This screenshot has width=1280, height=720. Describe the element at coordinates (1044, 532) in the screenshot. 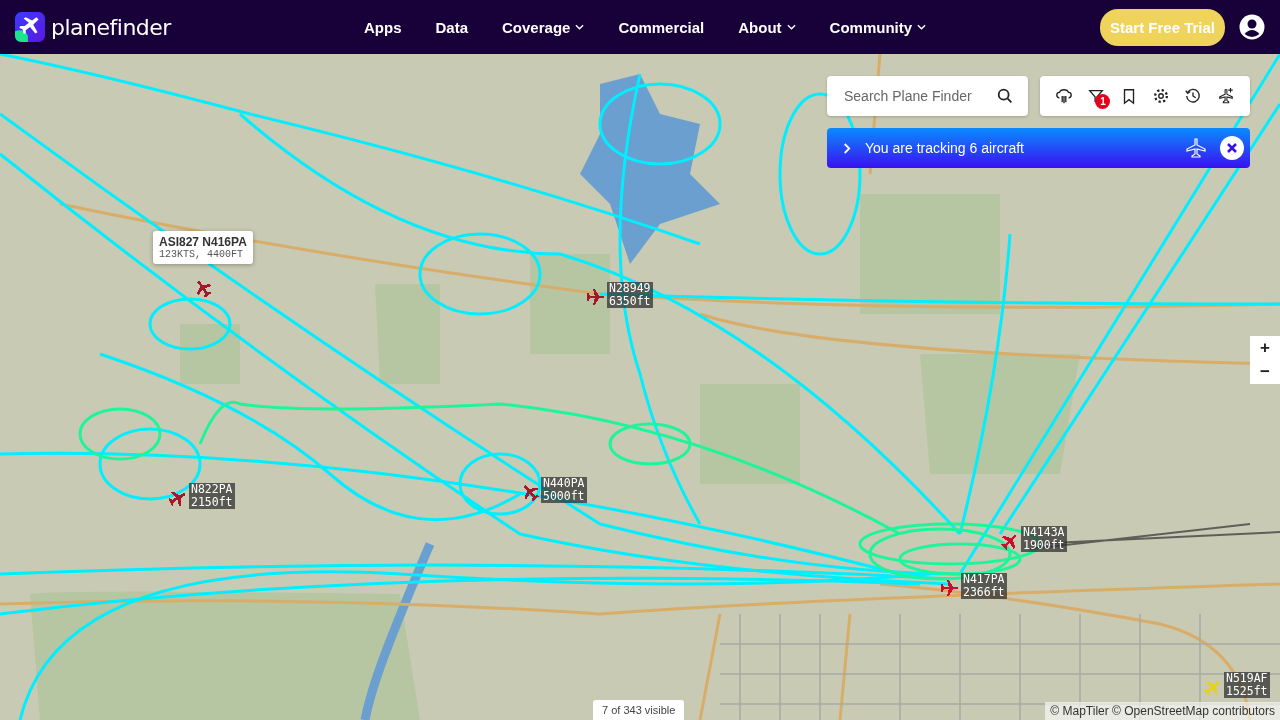

I see `aircraft-tag-text: N4143A` at that location.